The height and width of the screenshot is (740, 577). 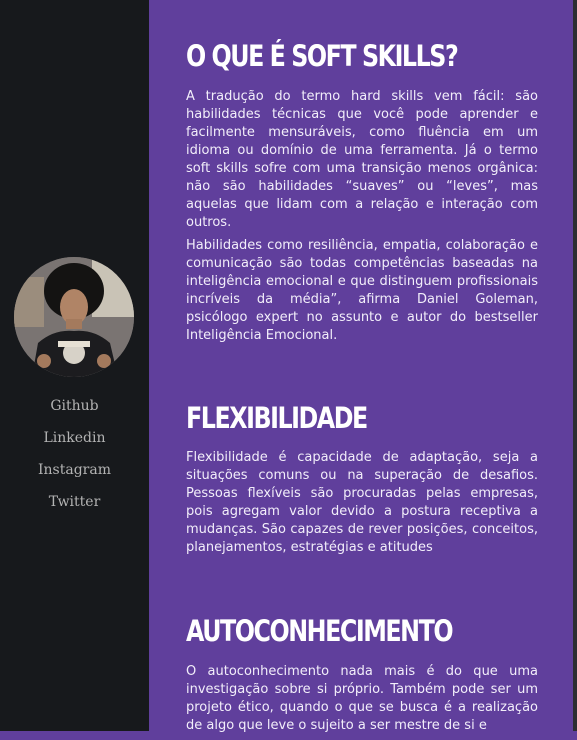 I want to click on github-link: Github, so click(x=74, y=412).